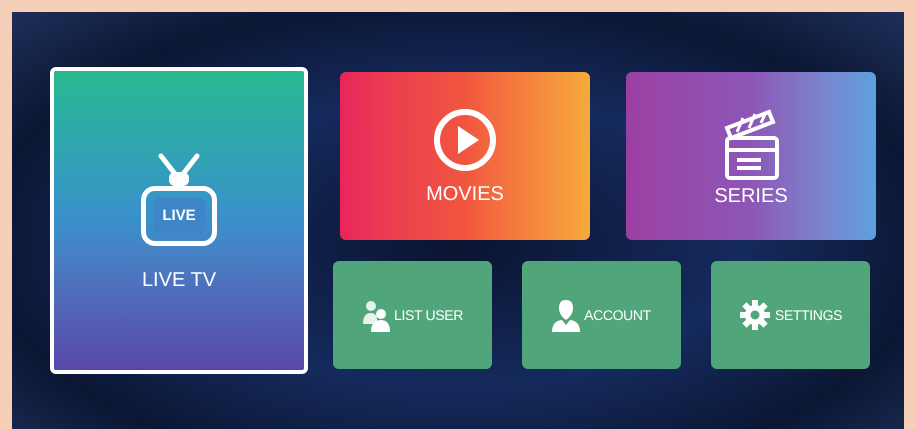 The image size is (916, 429). What do you see at coordinates (566, 315) in the screenshot?
I see `person-icon` at bounding box center [566, 315].